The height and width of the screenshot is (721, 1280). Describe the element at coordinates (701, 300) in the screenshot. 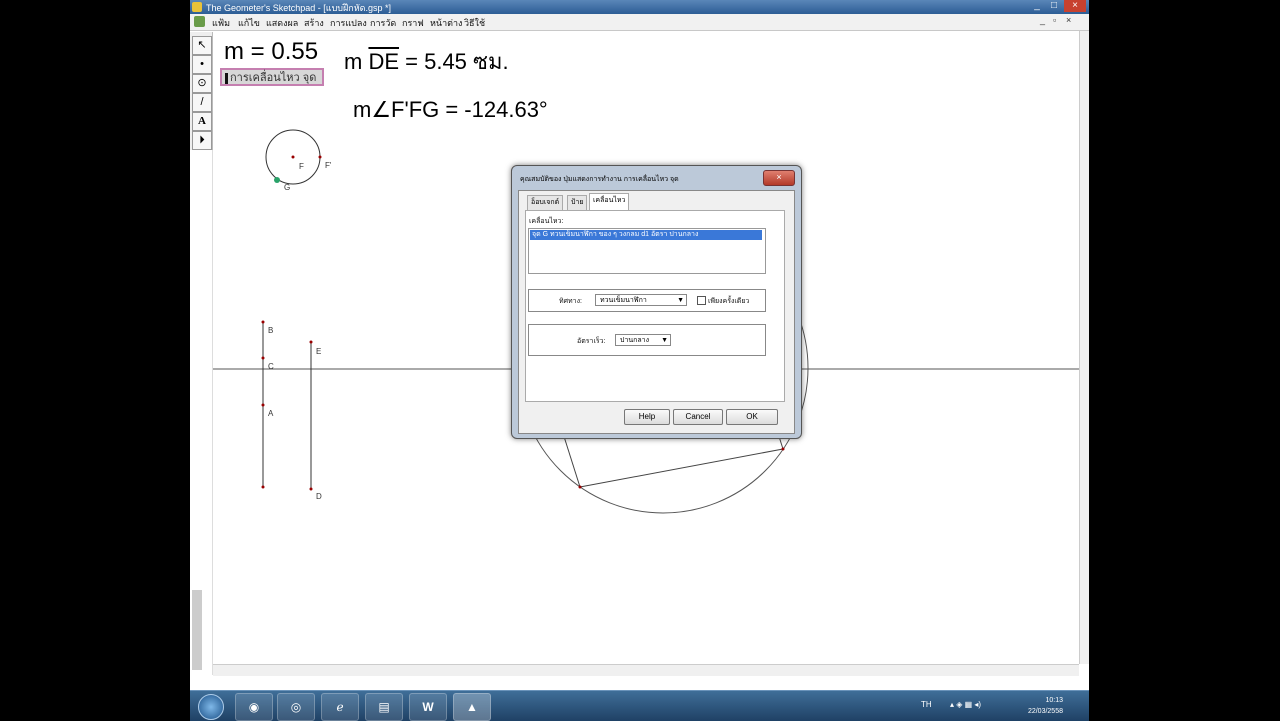

I see `once-only-checkbox` at that location.